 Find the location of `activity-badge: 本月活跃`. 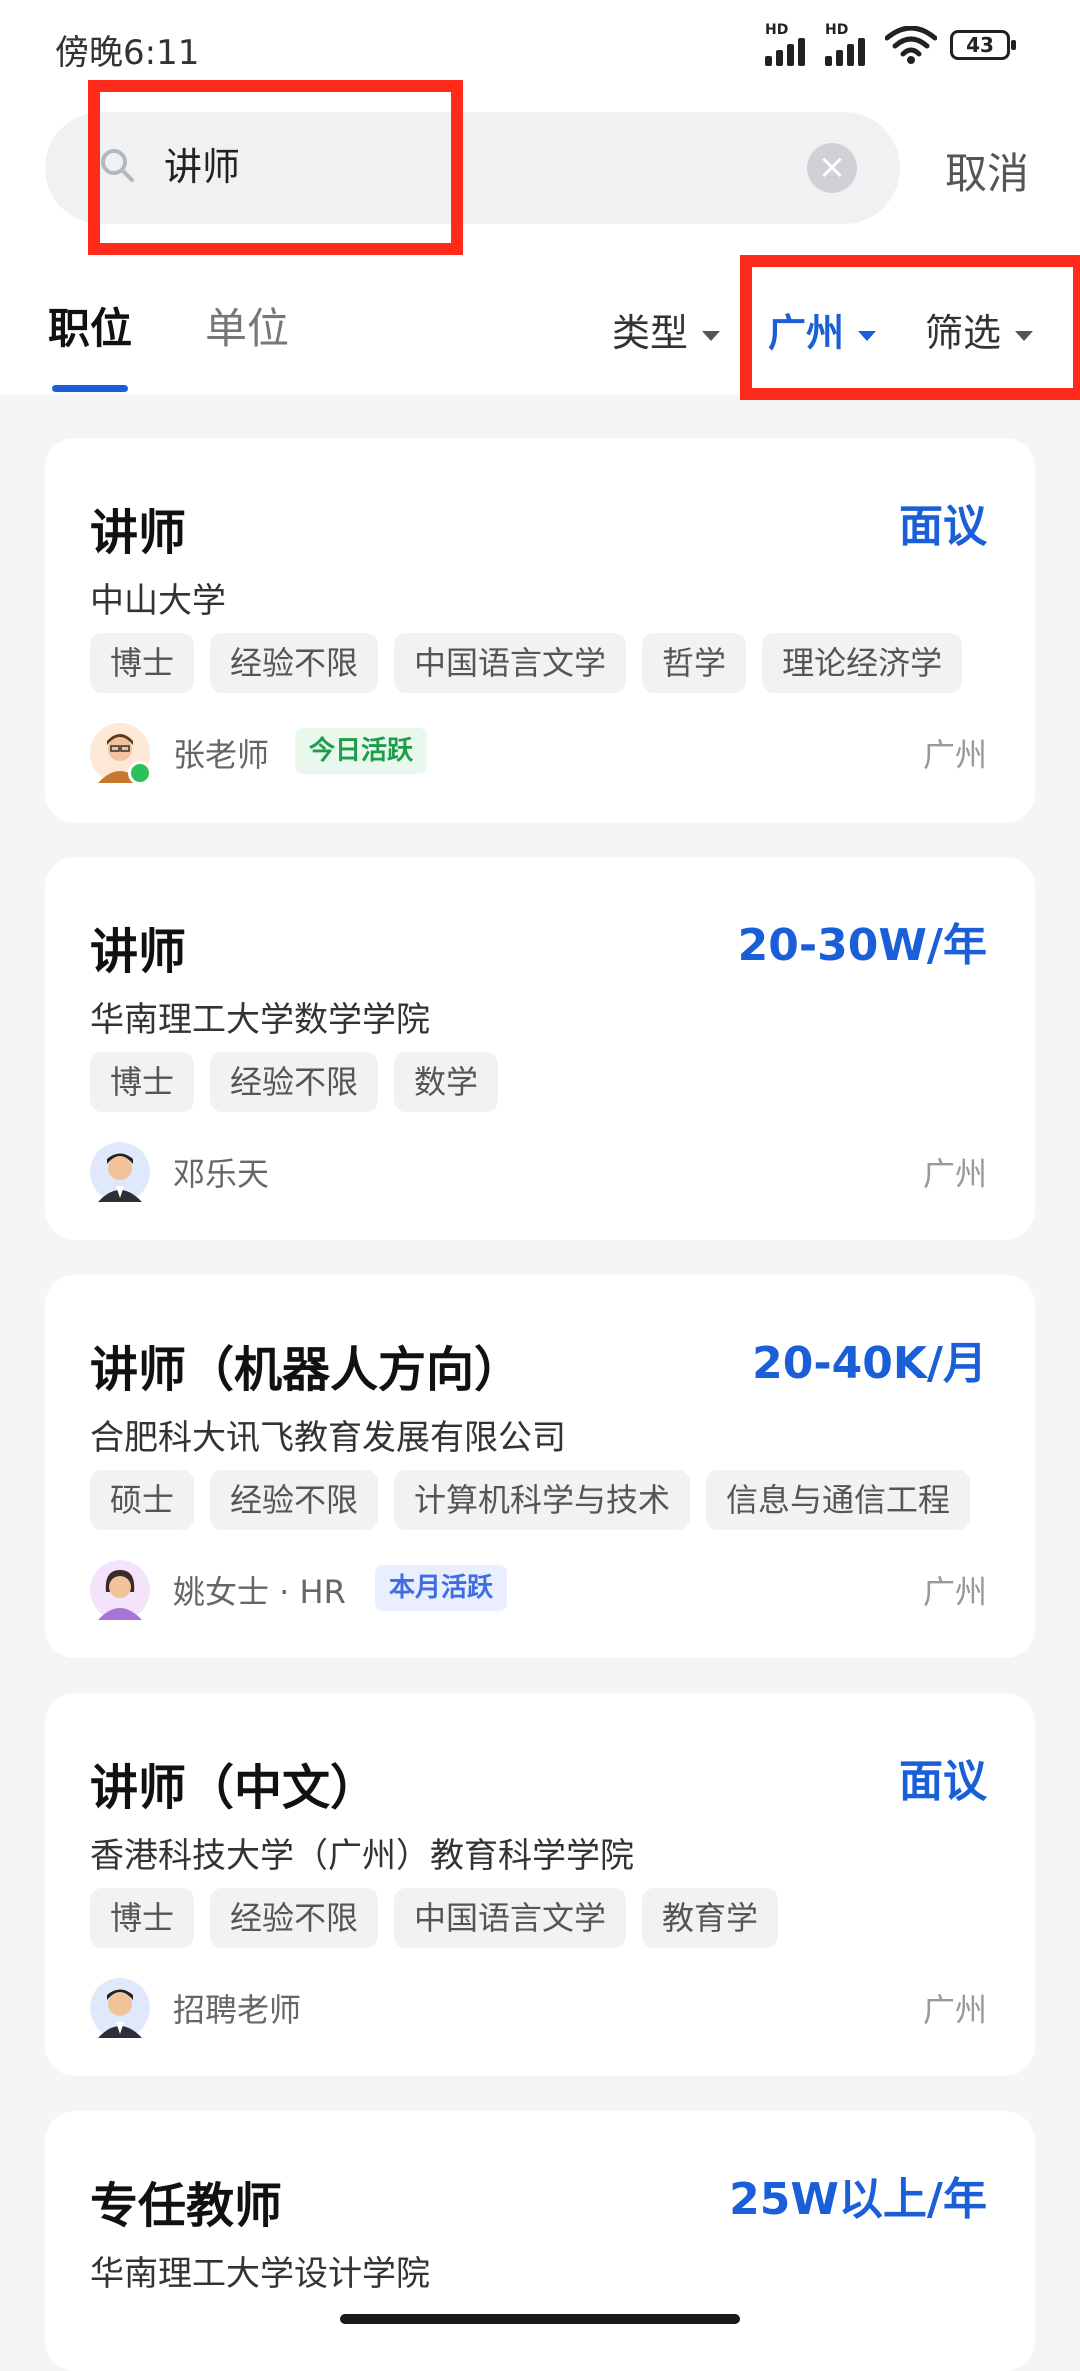

activity-badge: 本月活跃 is located at coordinates (441, 1588).